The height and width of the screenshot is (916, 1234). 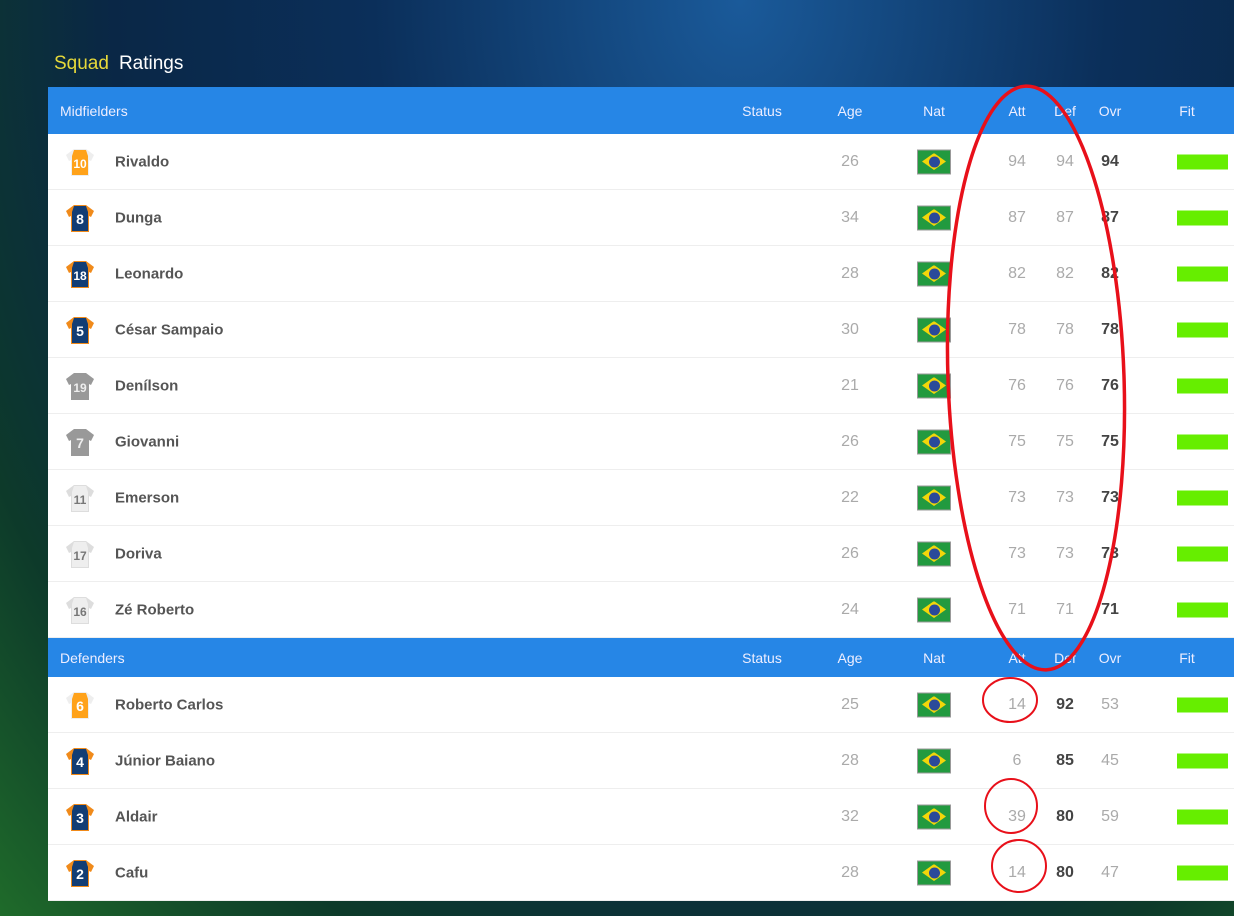 What do you see at coordinates (641, 274) in the screenshot?
I see `player-row: 18 Leonardo 28 82 82 82` at bounding box center [641, 274].